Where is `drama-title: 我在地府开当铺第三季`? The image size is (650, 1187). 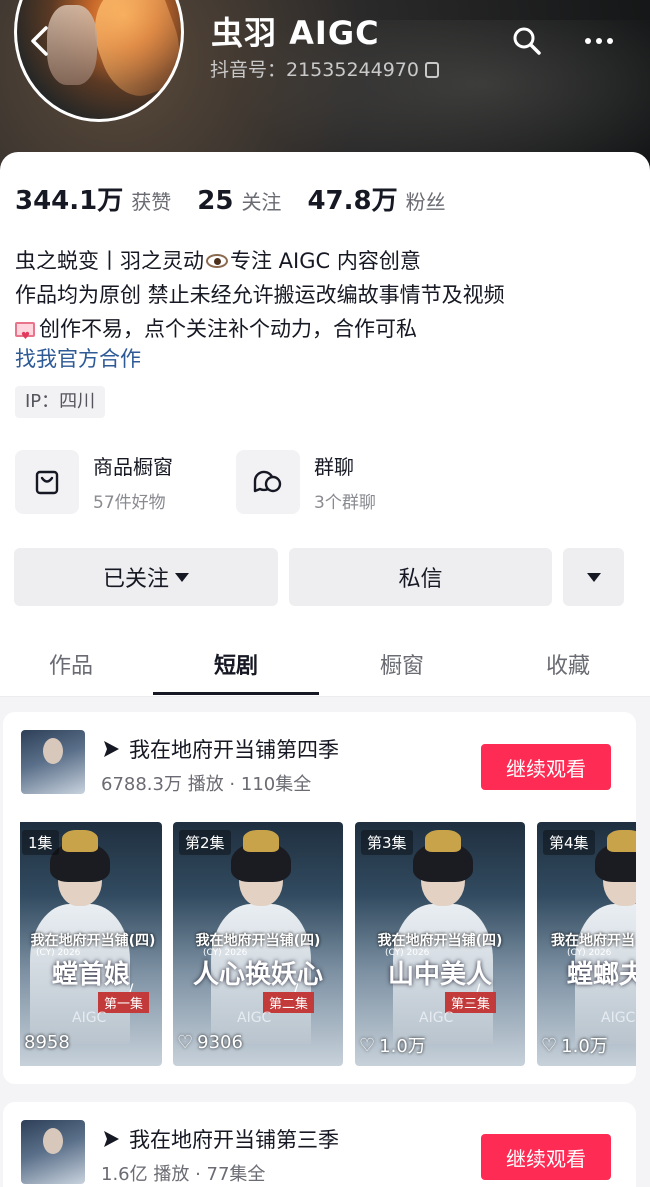 drama-title: 我在地府开当铺第三季 is located at coordinates (220, 1139).